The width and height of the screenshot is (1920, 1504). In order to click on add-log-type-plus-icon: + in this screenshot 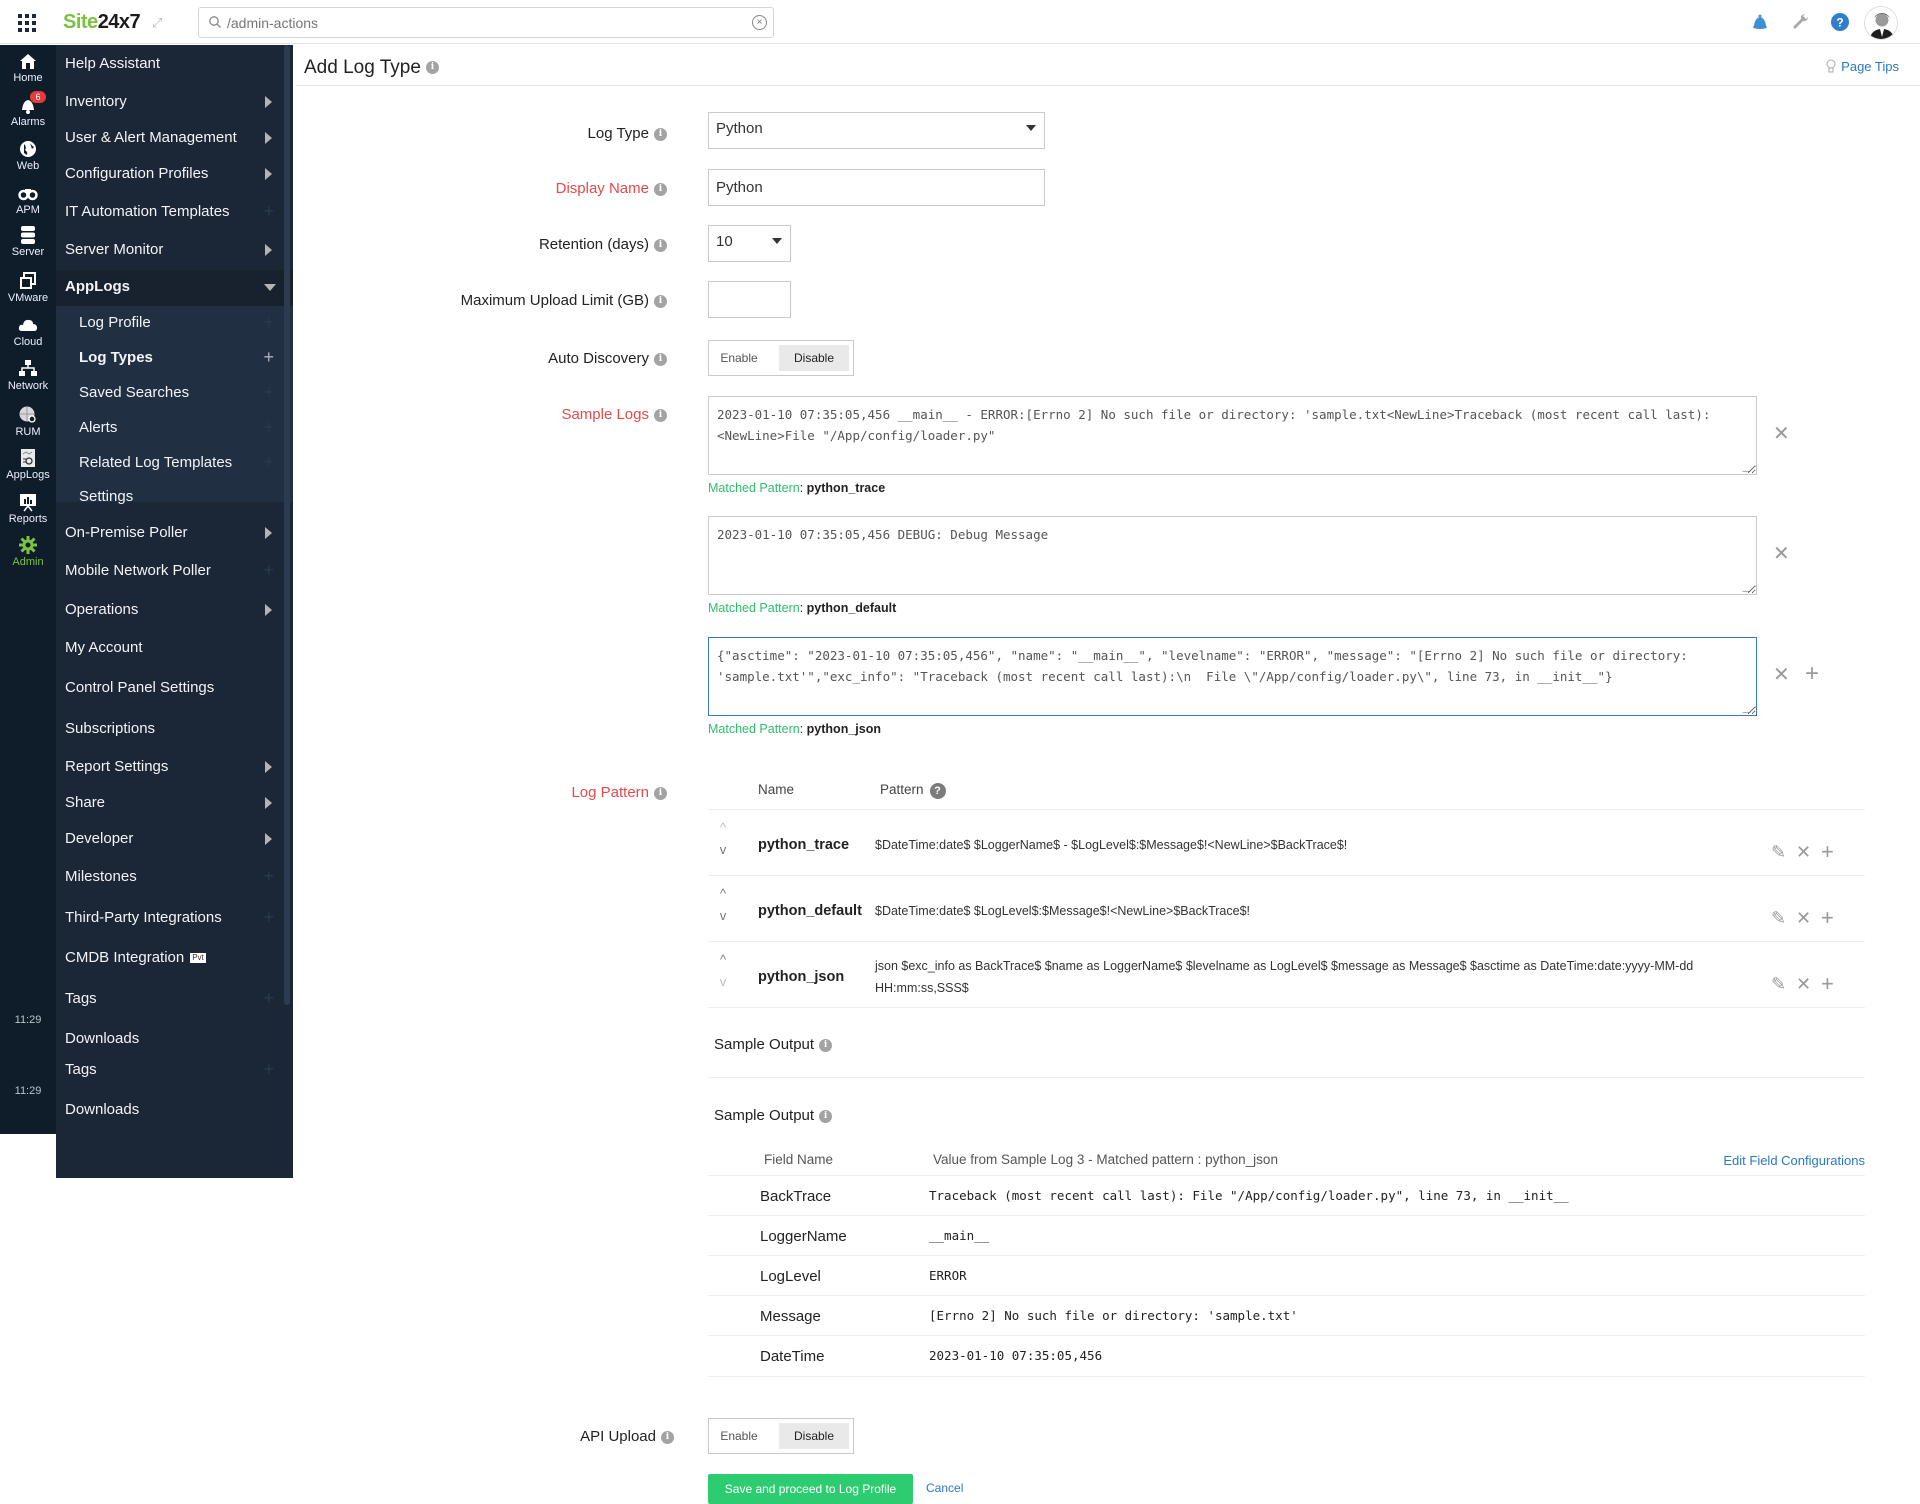, I will do `click(268, 357)`.